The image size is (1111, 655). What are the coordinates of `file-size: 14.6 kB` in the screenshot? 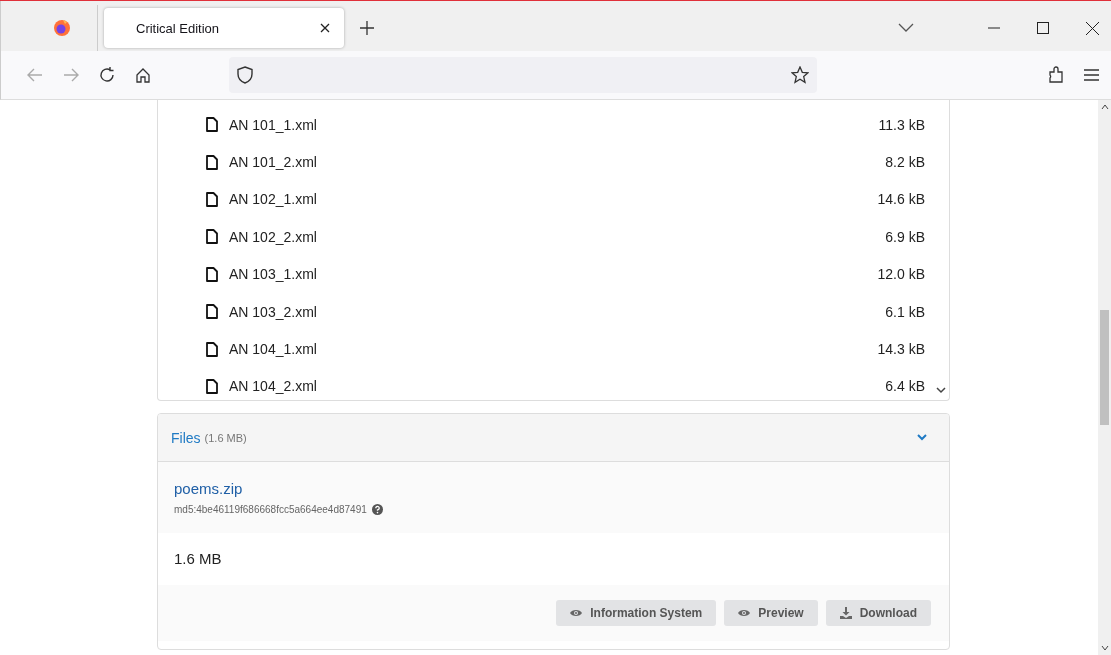 It's located at (901, 199).